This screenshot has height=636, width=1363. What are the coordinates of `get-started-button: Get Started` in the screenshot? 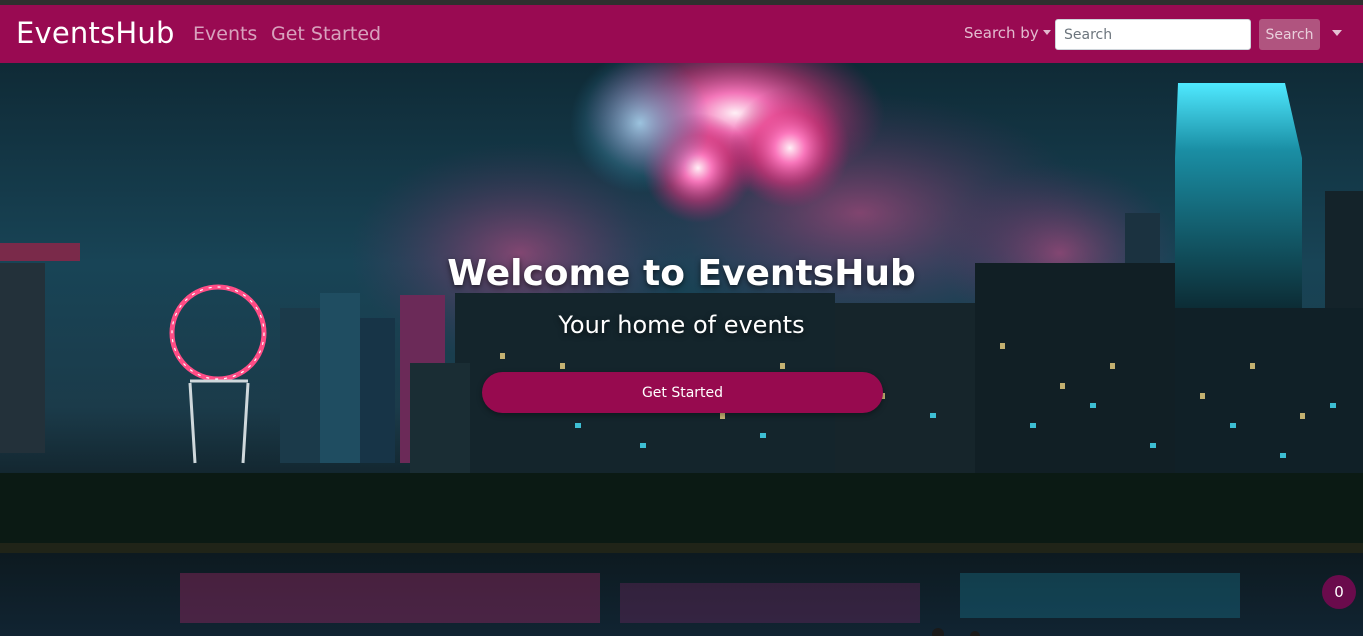 It's located at (682, 392).